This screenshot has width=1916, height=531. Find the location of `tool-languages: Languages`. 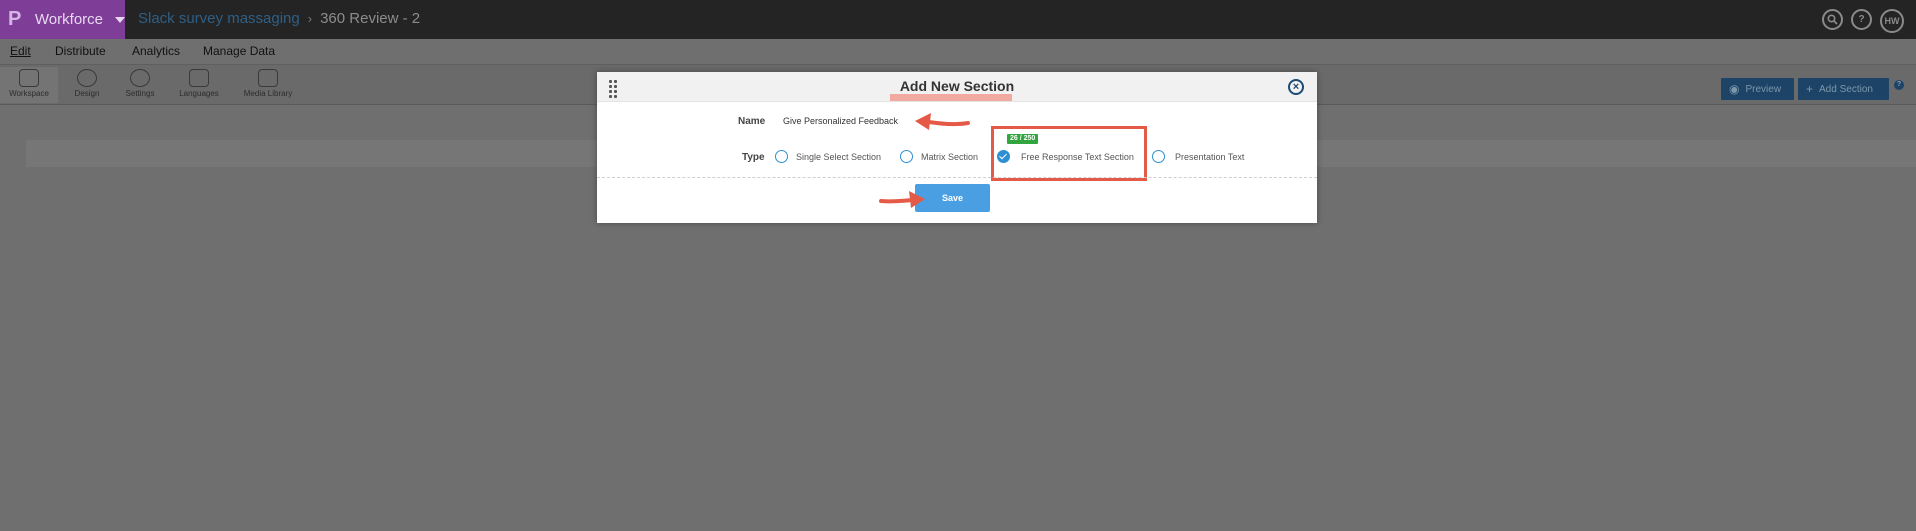

tool-languages: Languages is located at coordinates (199, 85).